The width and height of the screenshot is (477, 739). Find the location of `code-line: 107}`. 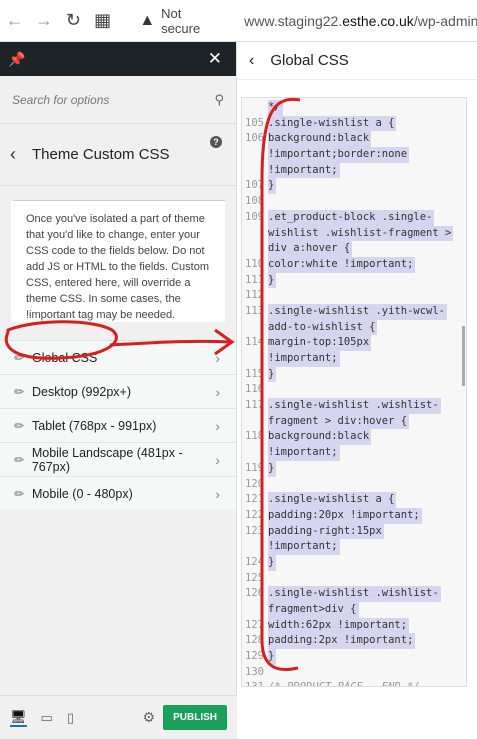

code-line: 107} is located at coordinates (354, 186).